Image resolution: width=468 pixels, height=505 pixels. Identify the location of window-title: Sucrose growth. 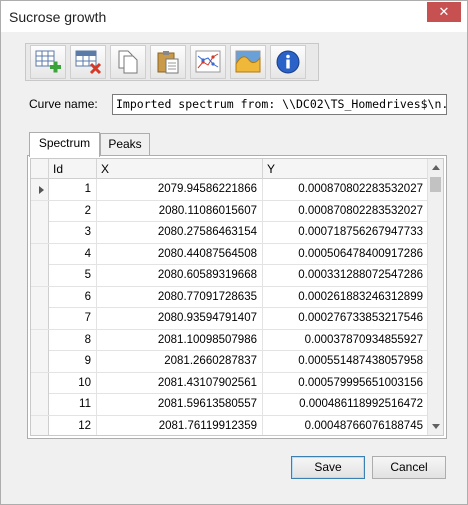
(58, 17).